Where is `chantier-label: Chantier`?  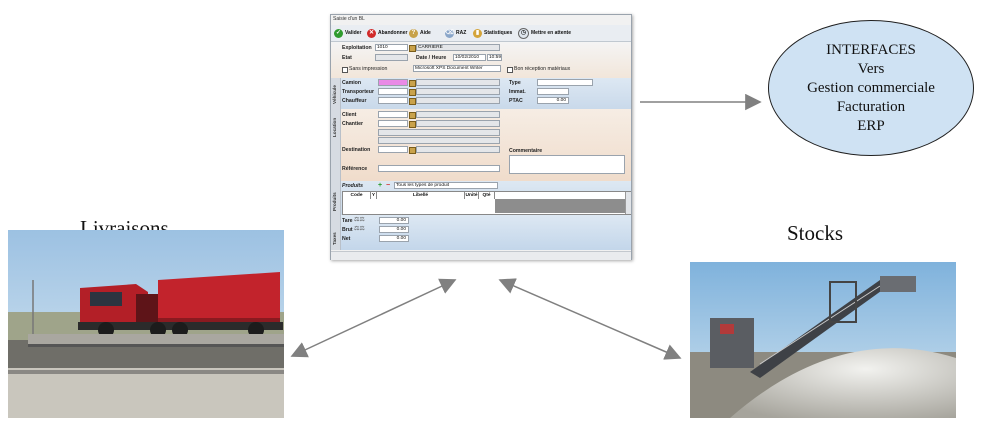 chantier-label: Chantier is located at coordinates (353, 124).